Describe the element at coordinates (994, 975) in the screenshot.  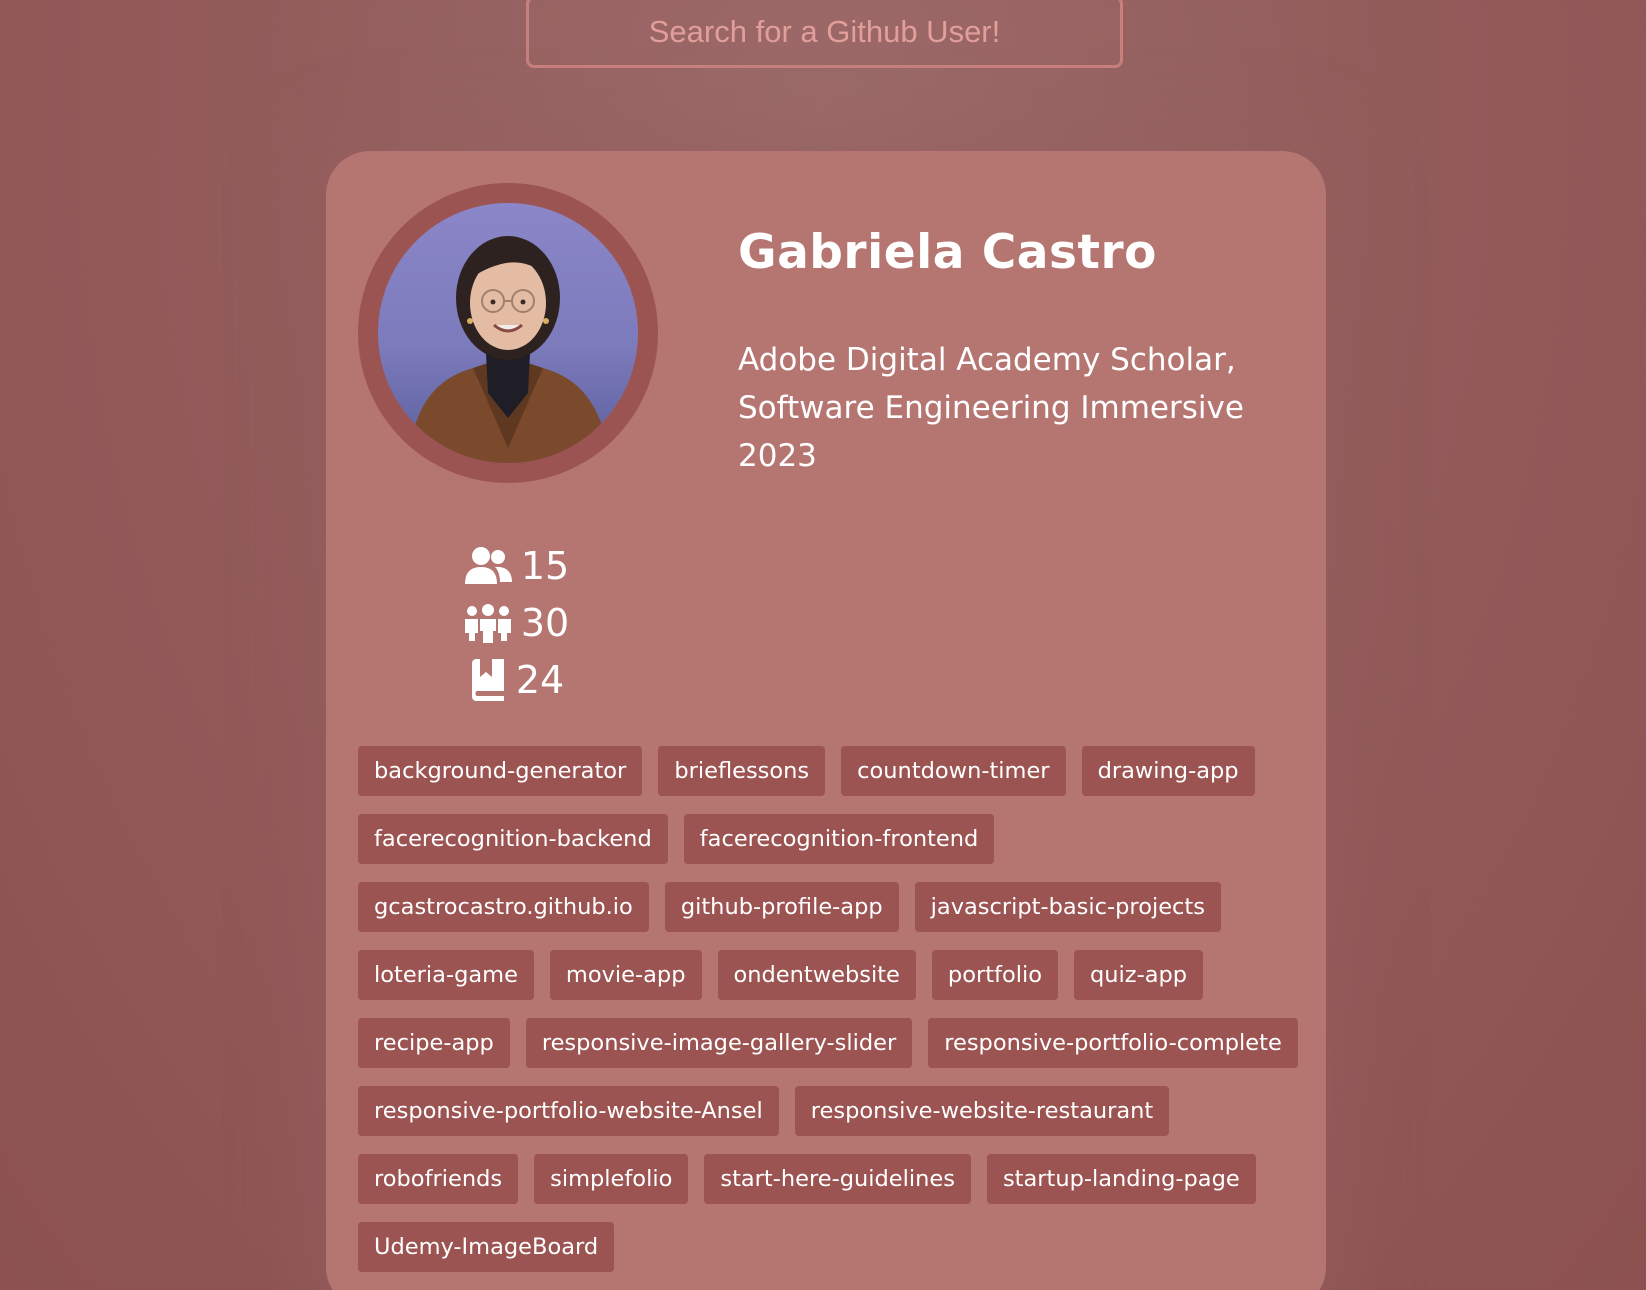
I see `repo-link: portfolio` at that location.